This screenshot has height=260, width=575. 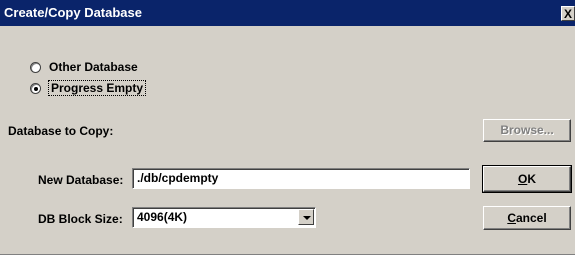 I want to click on window-title: Create/Copy Database, so click(x=73, y=12).